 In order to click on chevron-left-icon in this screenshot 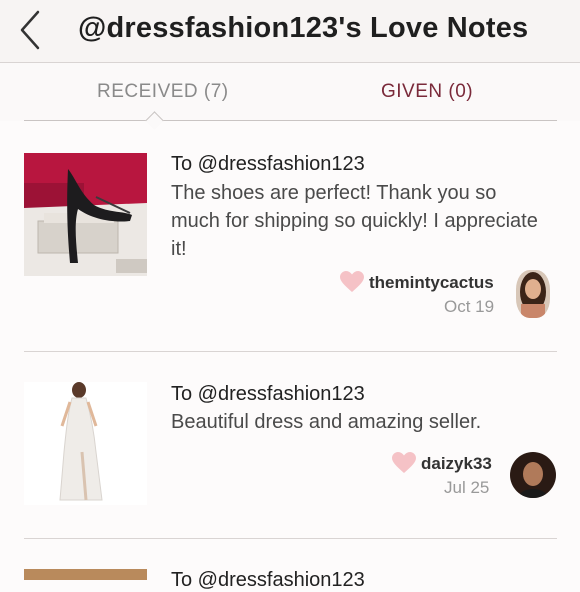, I will do `click(30, 30)`.